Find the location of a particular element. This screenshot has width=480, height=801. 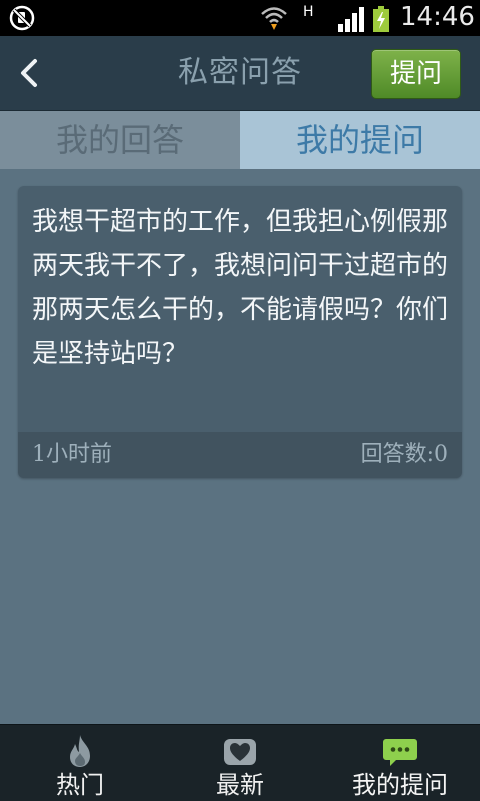

nav-item-my-questions: 我的提问 is located at coordinates (400, 763).